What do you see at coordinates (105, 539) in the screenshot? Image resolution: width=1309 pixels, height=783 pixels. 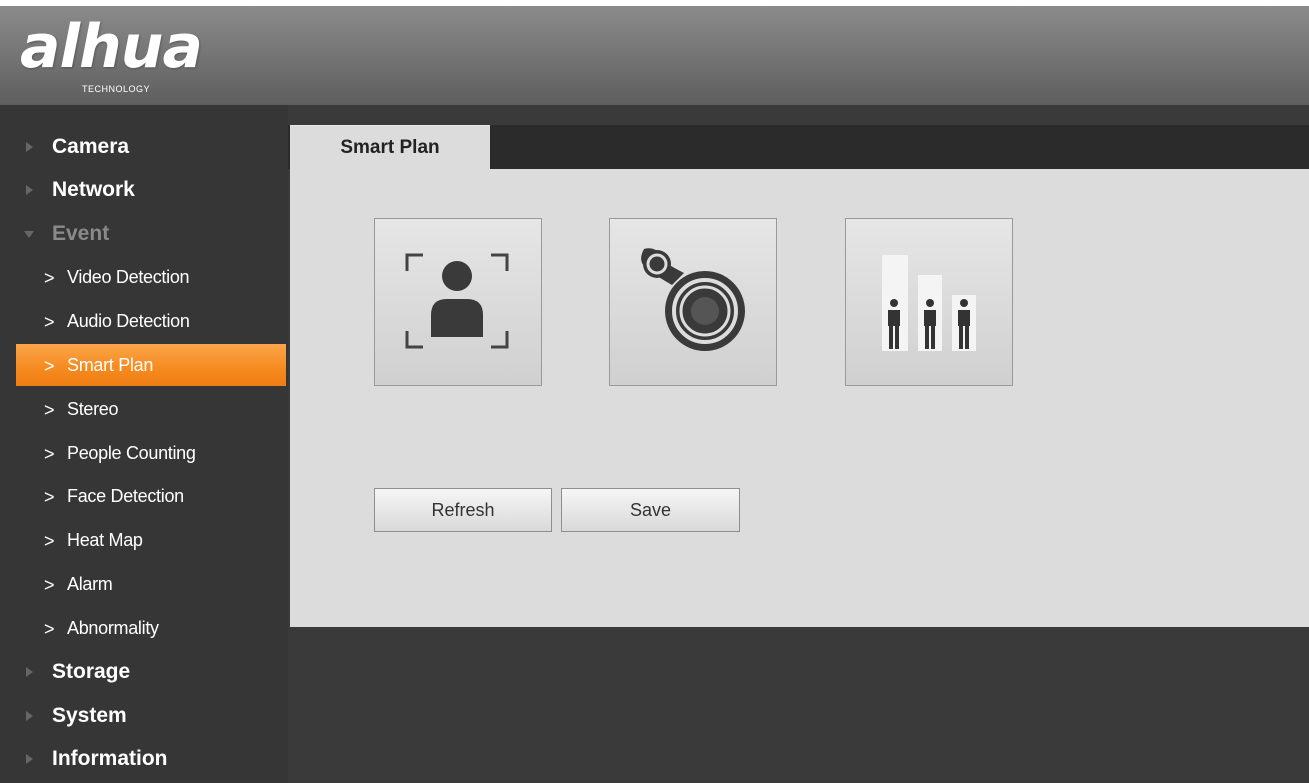 I see `sidebar-item-label: Heat Map` at bounding box center [105, 539].